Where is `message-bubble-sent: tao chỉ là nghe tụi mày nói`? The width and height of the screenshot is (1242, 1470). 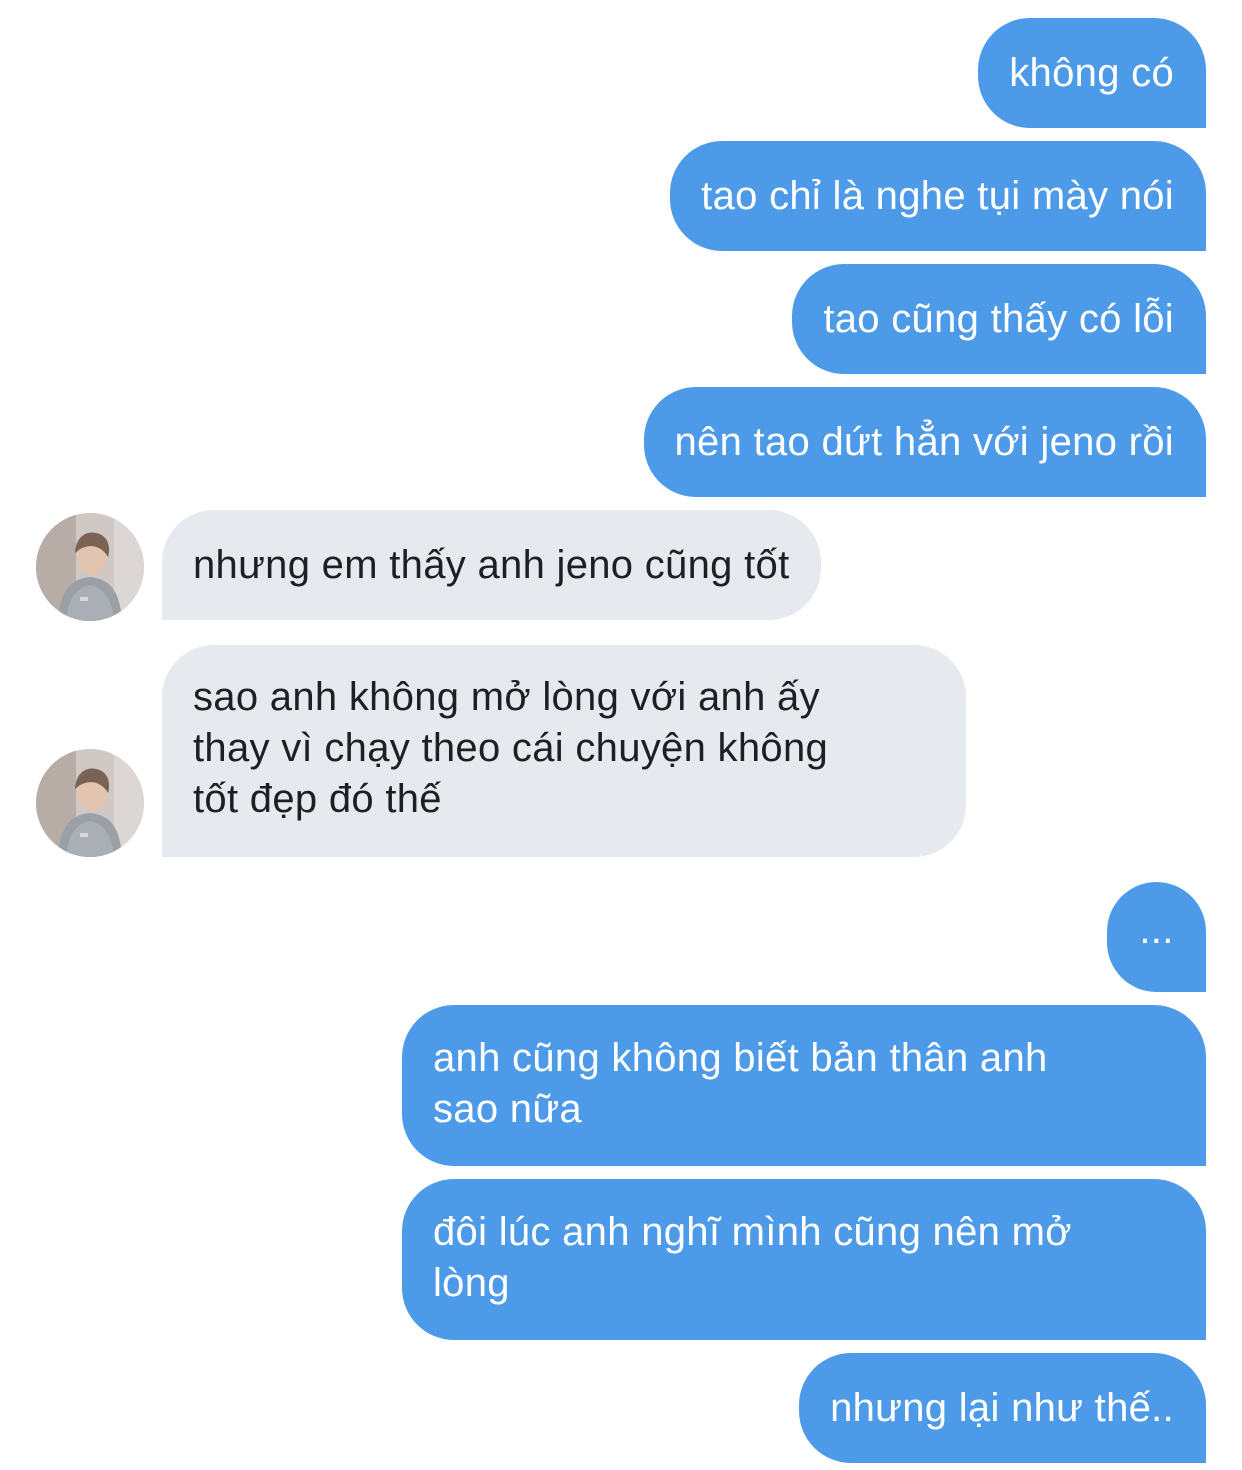
message-bubble-sent: tao chỉ là nghe tụi mày nói is located at coordinates (938, 196).